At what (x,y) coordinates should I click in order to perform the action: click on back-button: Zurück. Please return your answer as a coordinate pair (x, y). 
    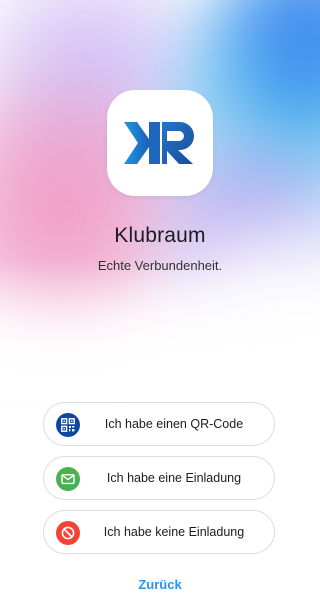
    Looking at the image, I should click on (160, 584).